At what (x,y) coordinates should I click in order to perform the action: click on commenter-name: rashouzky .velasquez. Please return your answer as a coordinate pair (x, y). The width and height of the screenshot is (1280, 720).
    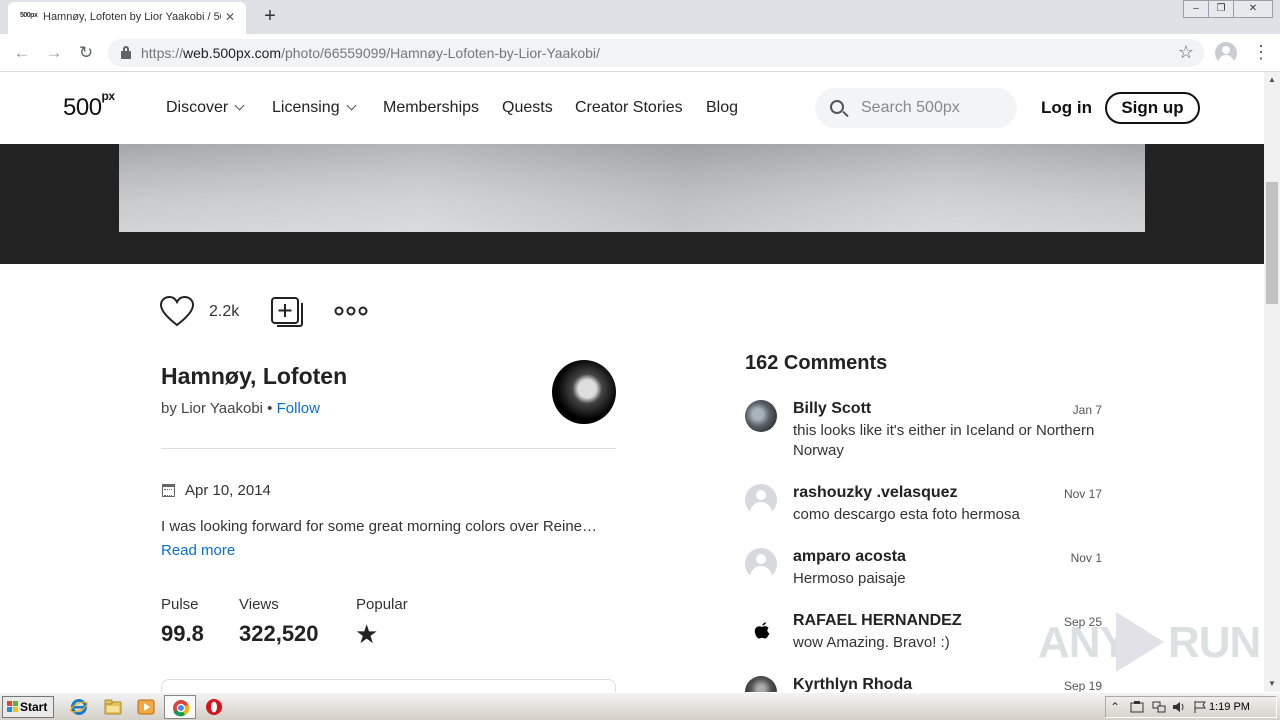
    Looking at the image, I should click on (875, 493).